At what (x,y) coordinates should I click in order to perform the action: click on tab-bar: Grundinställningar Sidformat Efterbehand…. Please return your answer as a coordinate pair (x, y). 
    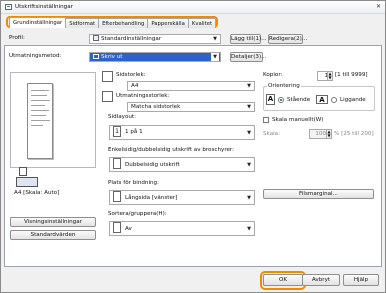
    Looking at the image, I should click on (112, 22).